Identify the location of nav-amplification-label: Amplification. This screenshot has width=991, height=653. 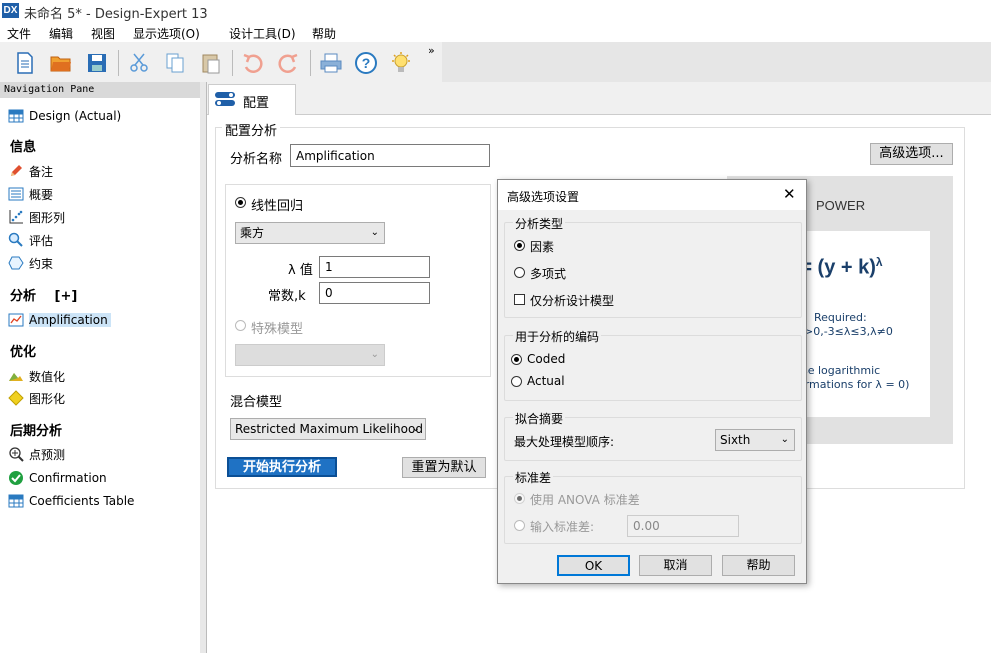
(70, 320).